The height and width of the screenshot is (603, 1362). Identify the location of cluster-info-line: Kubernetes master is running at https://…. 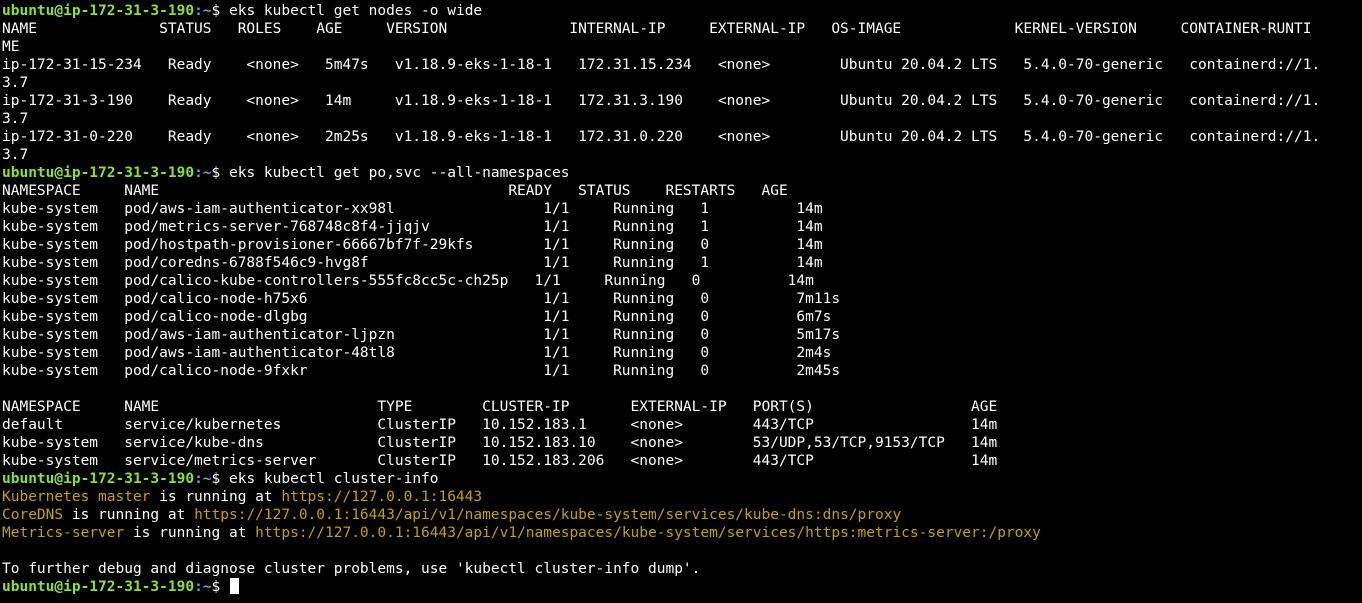
(682, 497).